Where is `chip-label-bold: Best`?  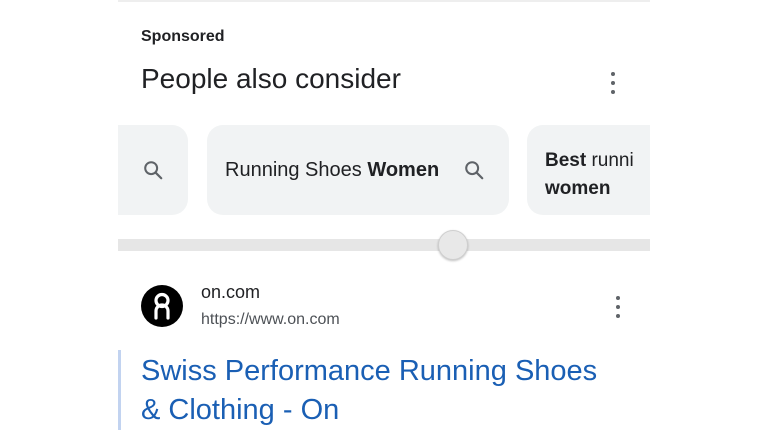
chip-label-bold: Best is located at coordinates (566, 160).